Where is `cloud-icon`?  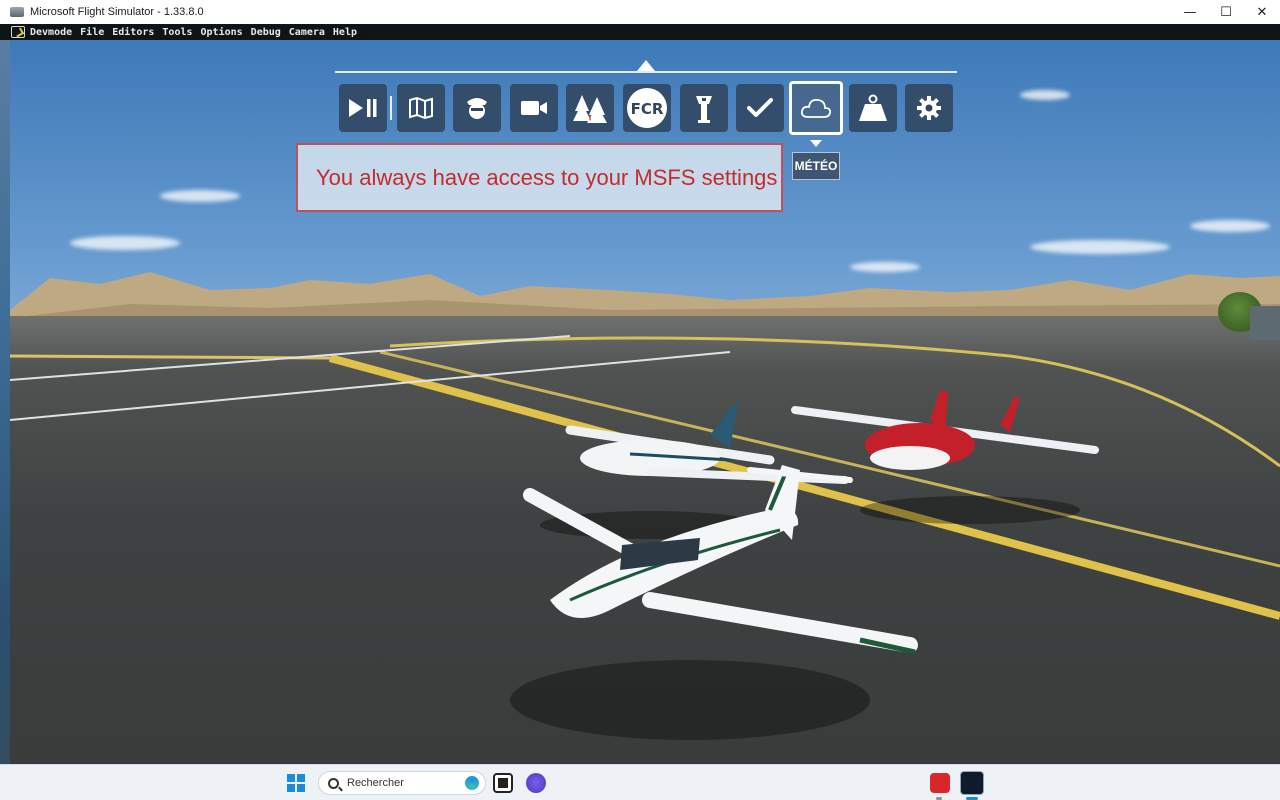 cloud-icon is located at coordinates (816, 108).